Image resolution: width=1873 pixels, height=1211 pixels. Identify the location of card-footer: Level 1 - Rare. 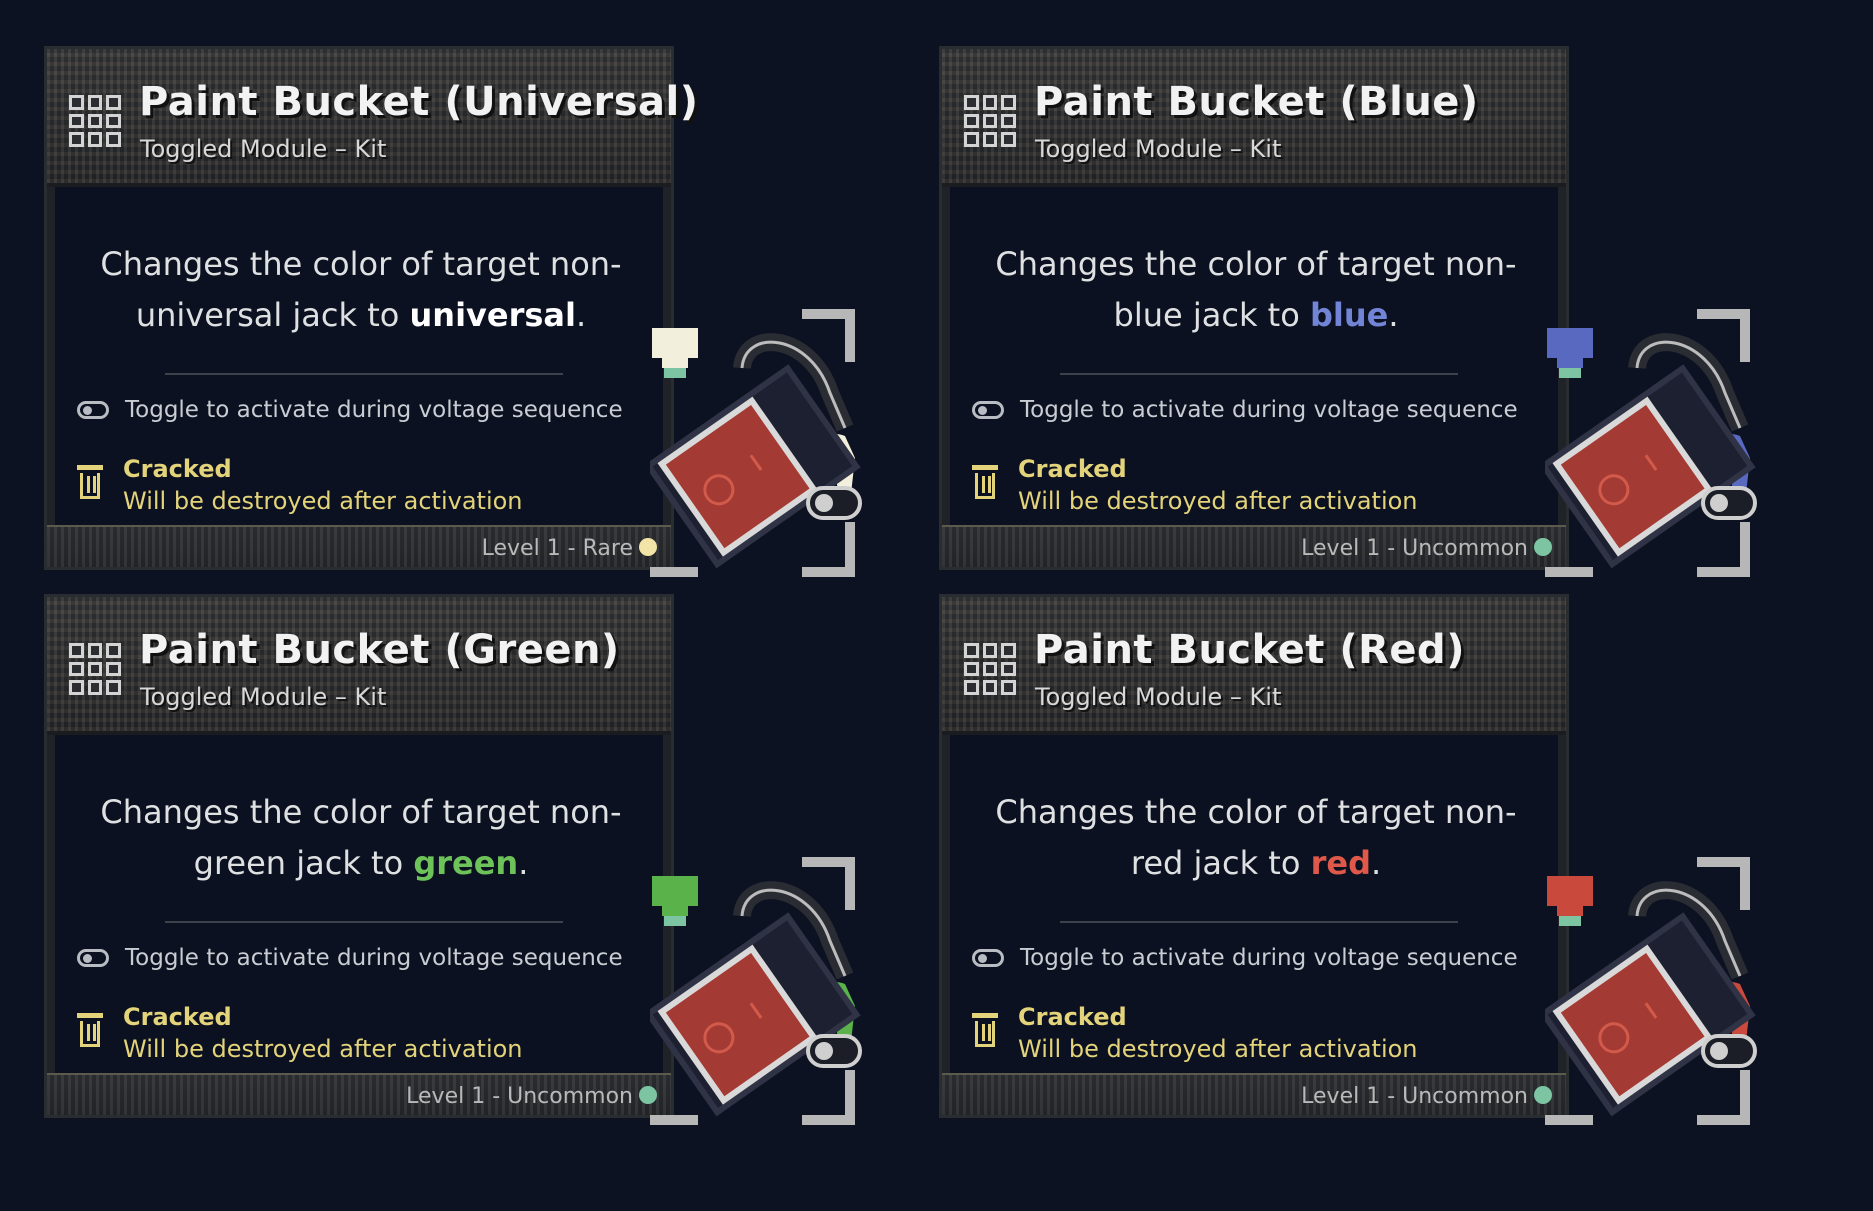
(359, 546).